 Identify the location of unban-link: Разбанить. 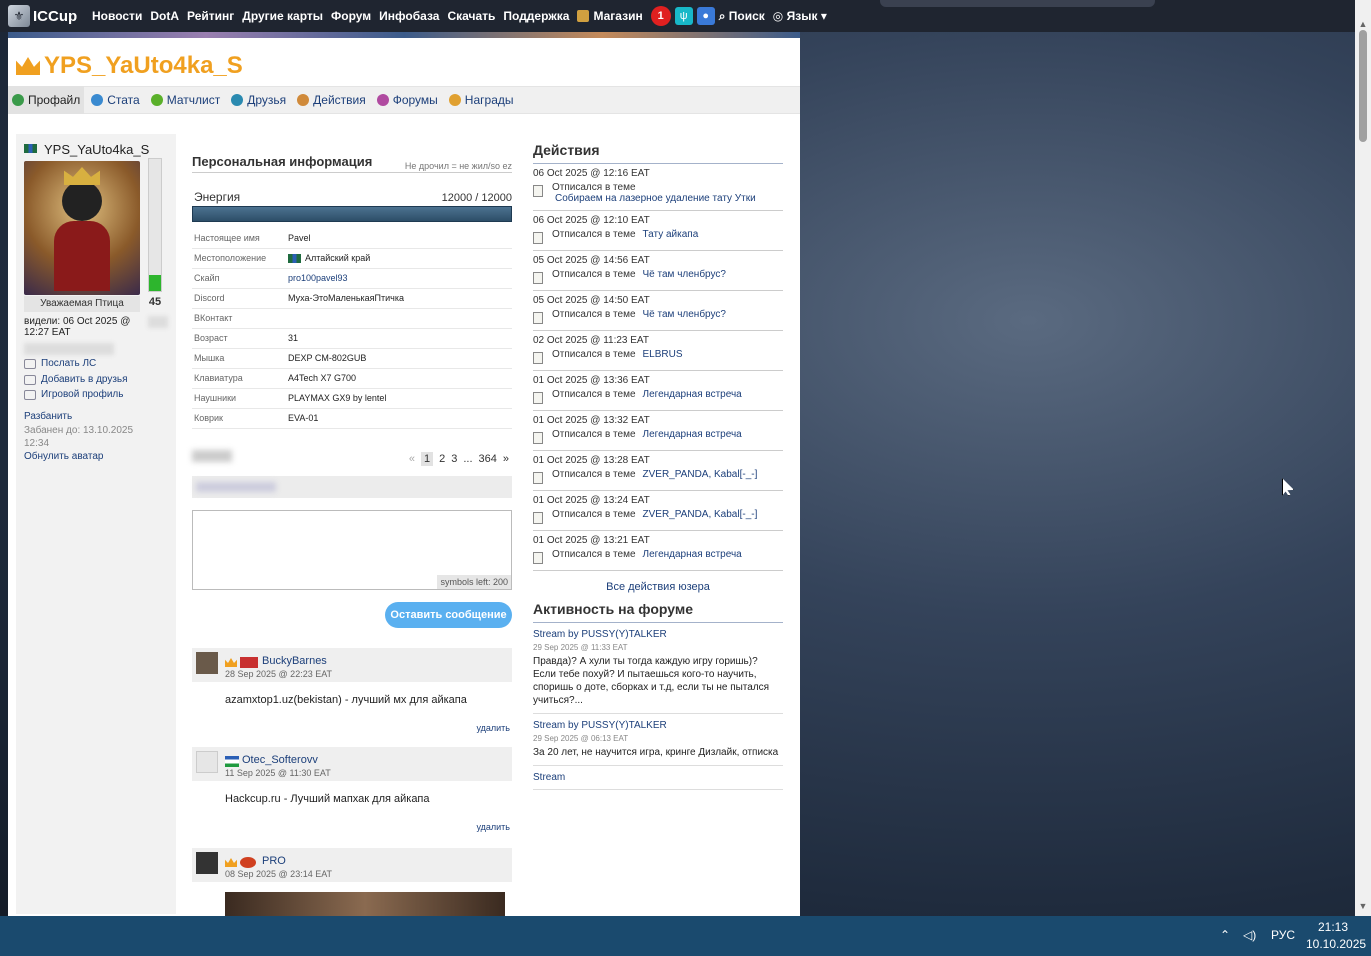
(48, 416).